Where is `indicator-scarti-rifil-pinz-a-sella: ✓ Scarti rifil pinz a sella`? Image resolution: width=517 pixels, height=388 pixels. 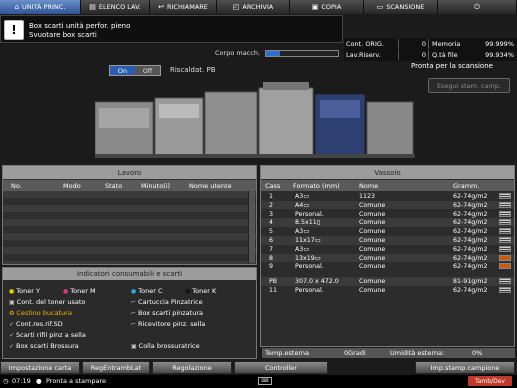
indicator-scarti-rifil-pinz-a-sella: ✓ Scarti rifil pinz a sella is located at coordinates (47, 335).